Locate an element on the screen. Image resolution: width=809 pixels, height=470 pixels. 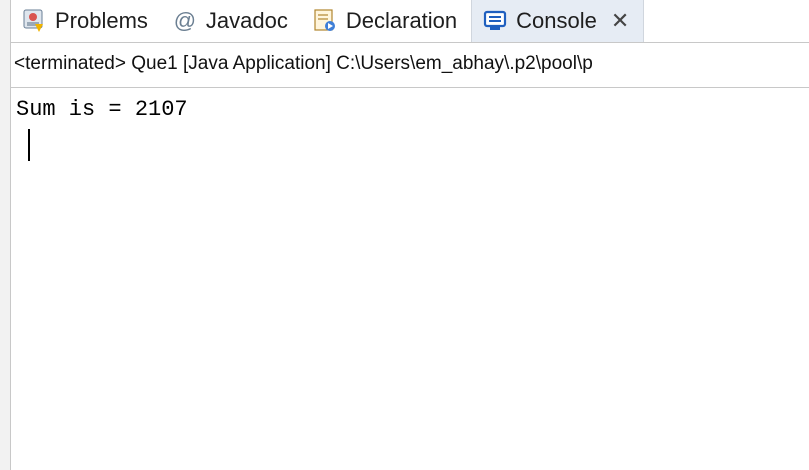
console-icon is located at coordinates (495, 21).